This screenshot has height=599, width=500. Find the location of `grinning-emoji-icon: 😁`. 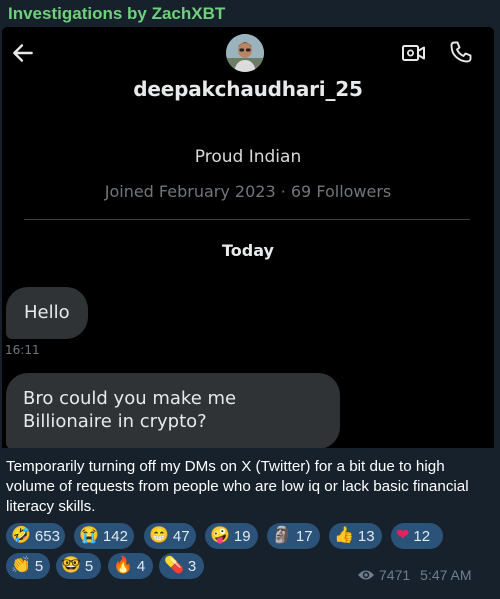

grinning-emoji-icon: 😁 is located at coordinates (159, 535).